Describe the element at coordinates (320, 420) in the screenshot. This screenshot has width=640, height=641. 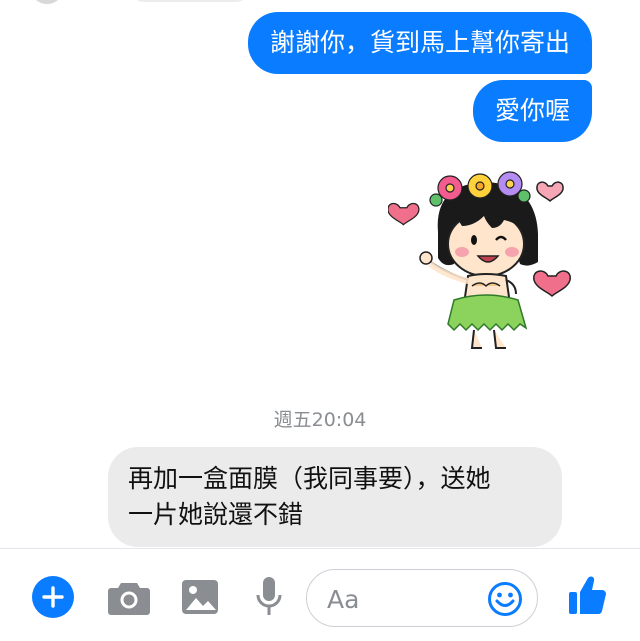
I see `message-timestamp: 週五20:04` at that location.